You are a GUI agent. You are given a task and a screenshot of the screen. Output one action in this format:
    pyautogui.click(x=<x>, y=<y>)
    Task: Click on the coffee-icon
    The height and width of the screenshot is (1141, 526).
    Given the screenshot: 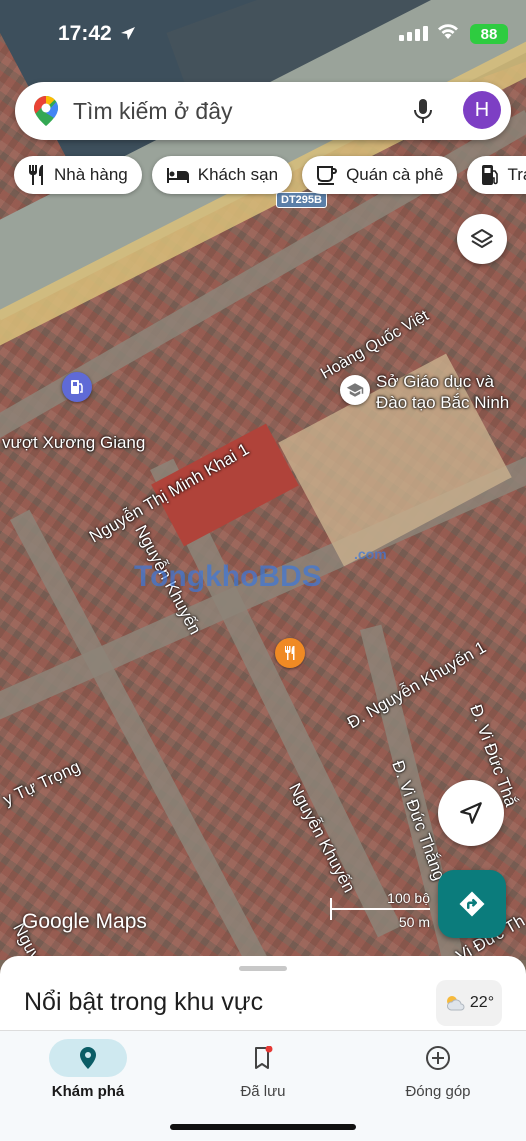 What is the action you would take?
    pyautogui.click(x=327, y=175)
    